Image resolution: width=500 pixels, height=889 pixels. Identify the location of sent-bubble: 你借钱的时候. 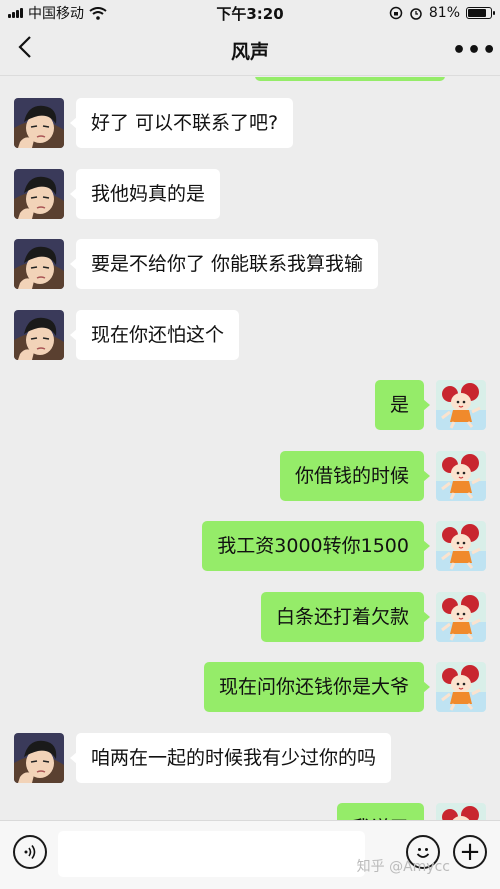
(355, 475).